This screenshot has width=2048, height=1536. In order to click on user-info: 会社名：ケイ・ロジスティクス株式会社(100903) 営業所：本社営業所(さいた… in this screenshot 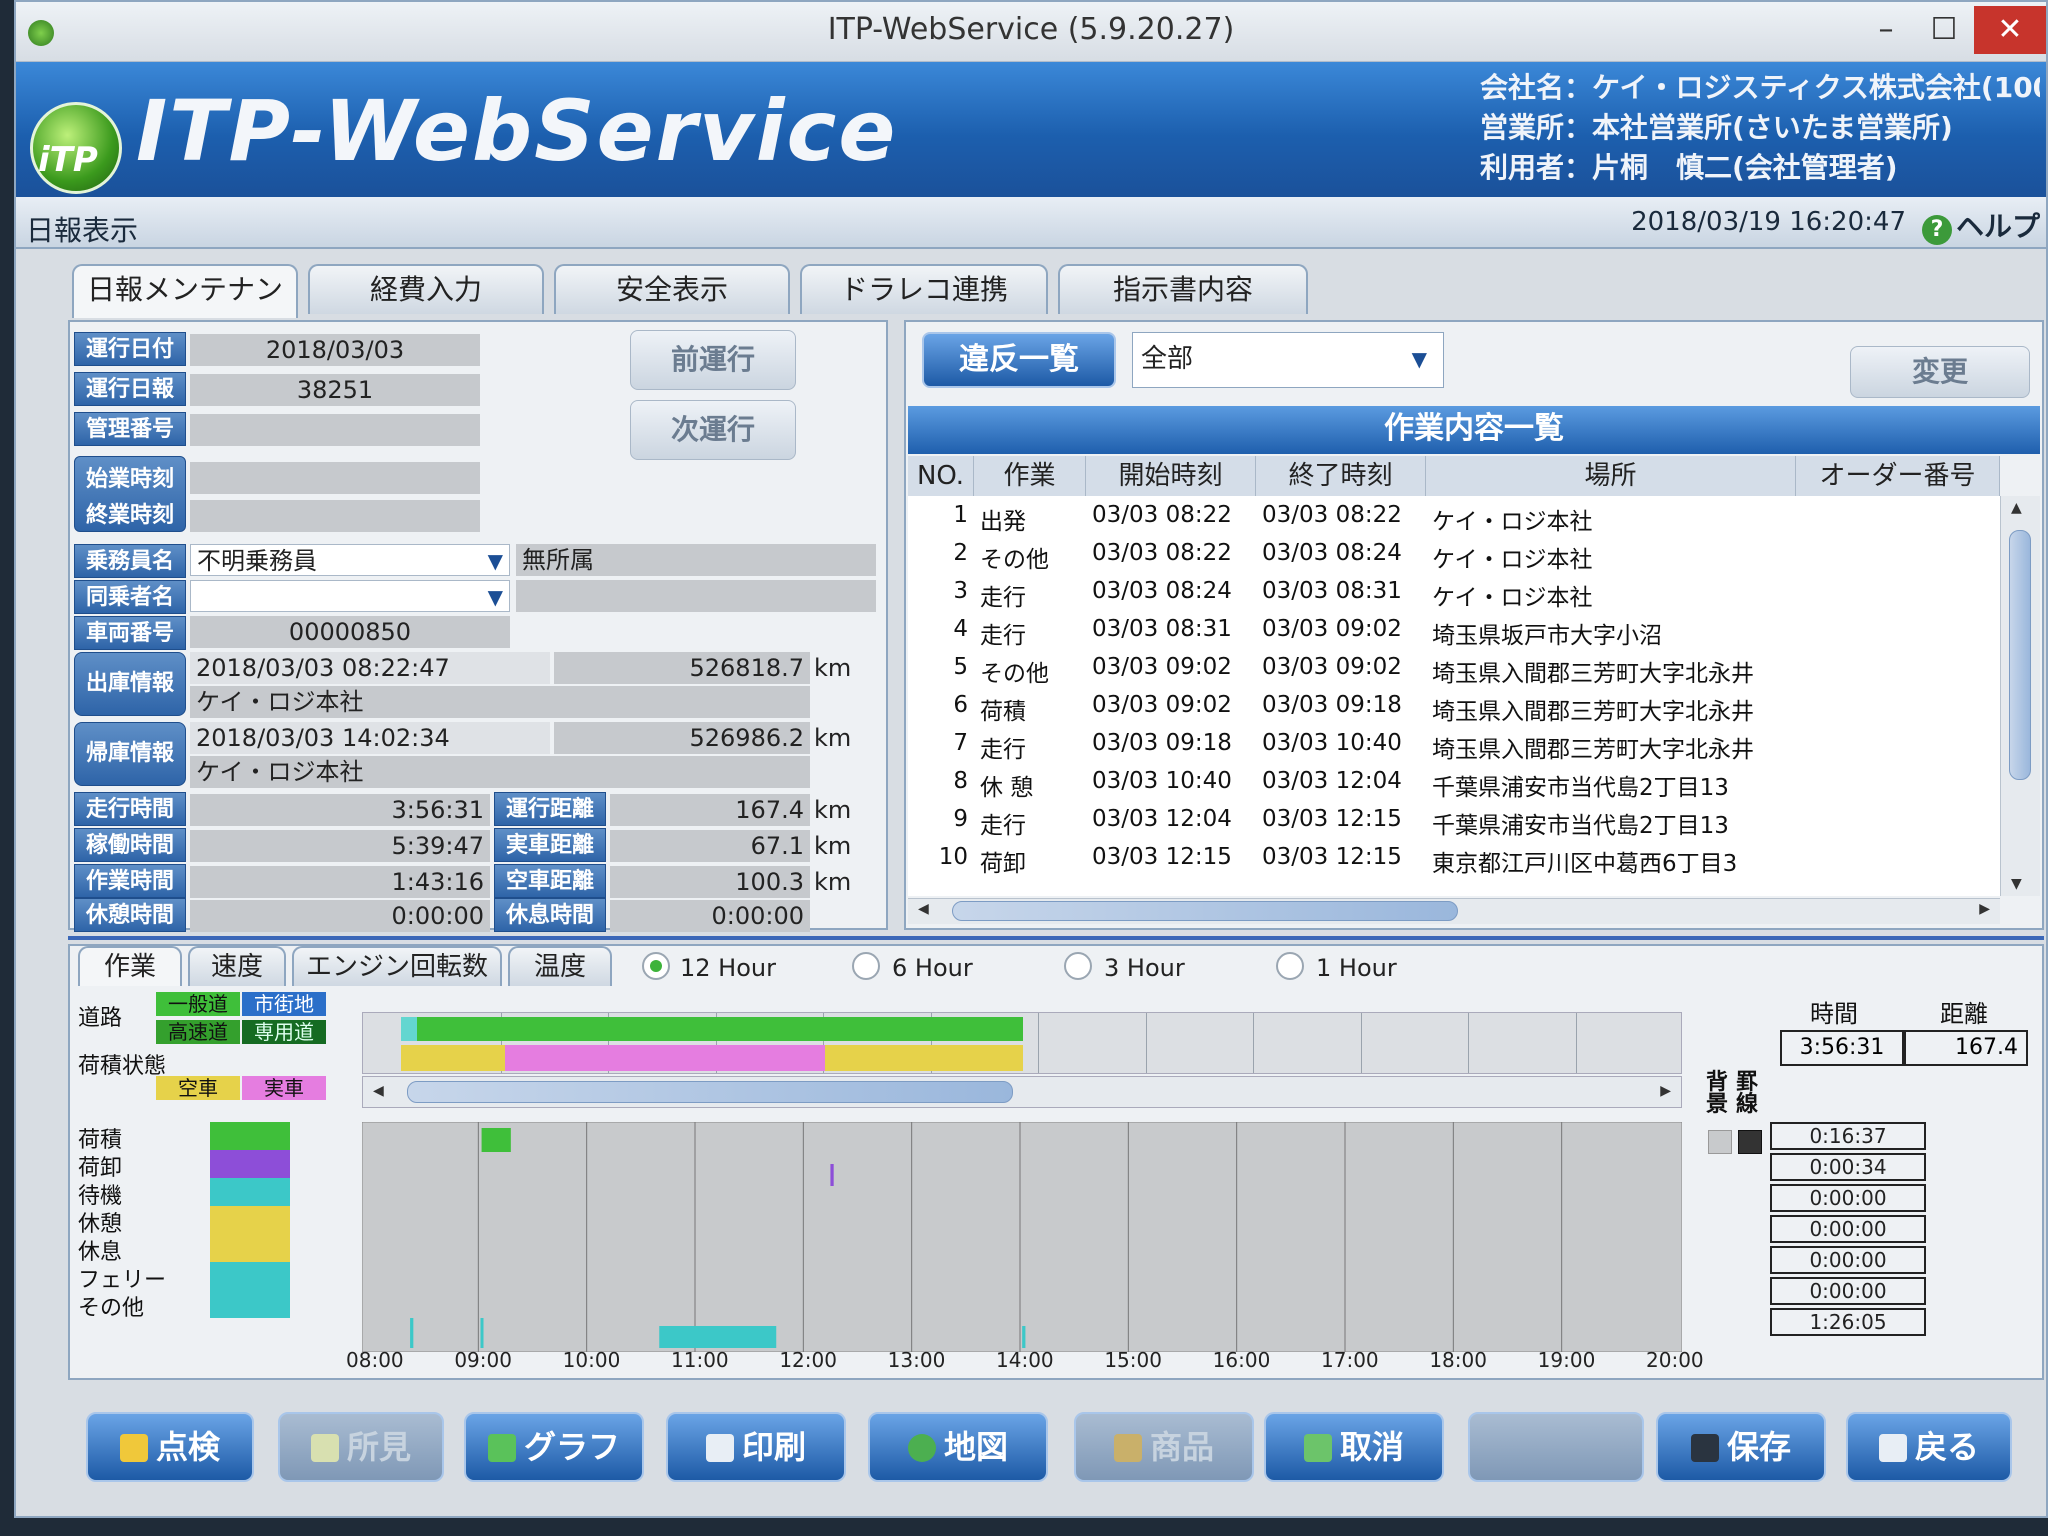, I will do `click(1760, 128)`.